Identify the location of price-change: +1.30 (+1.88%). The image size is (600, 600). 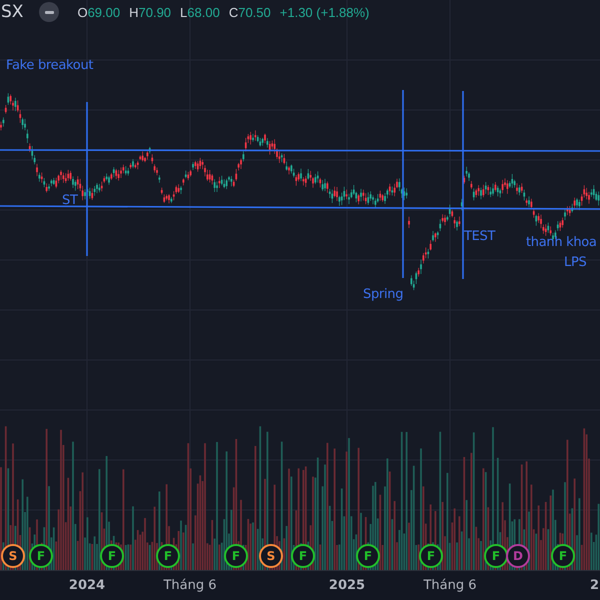
(325, 12).